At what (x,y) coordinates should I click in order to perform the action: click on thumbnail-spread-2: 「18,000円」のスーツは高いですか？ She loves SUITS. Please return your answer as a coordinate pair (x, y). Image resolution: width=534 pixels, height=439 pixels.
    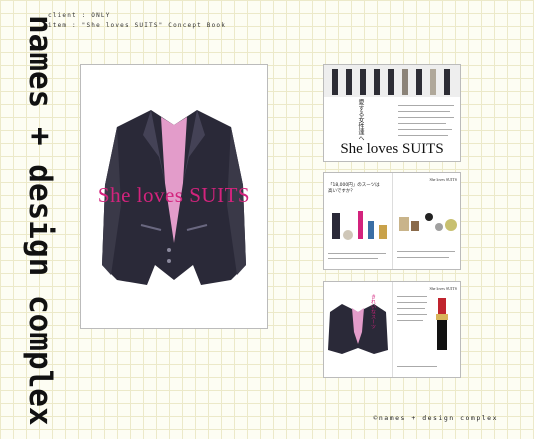
    Looking at the image, I should click on (392, 221).